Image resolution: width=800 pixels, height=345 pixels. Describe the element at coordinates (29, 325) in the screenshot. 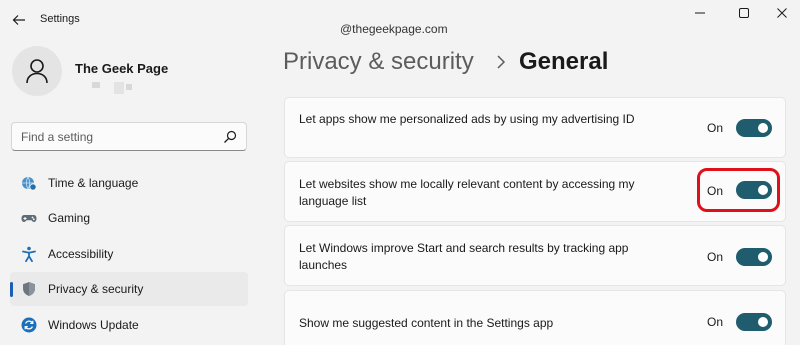

I see `update-icon` at that location.